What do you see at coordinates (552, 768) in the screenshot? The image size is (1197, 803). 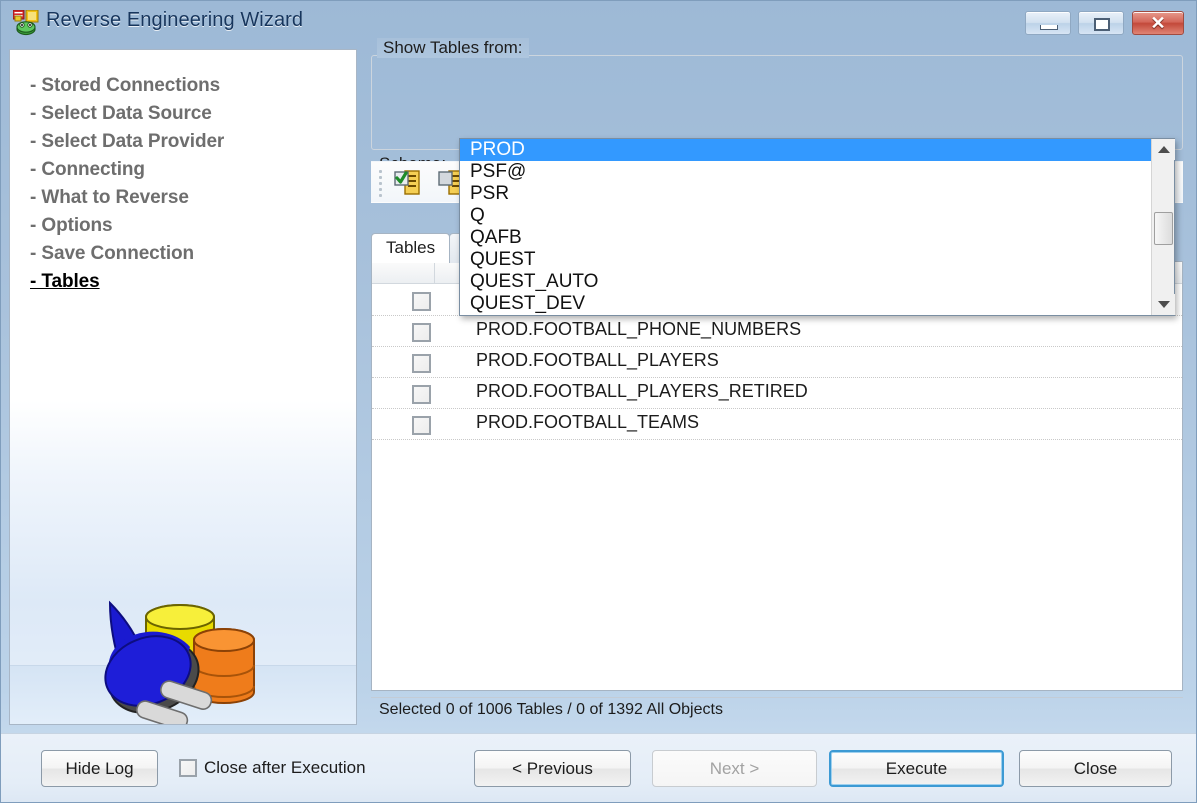 I see `previous-button: < Previous` at bounding box center [552, 768].